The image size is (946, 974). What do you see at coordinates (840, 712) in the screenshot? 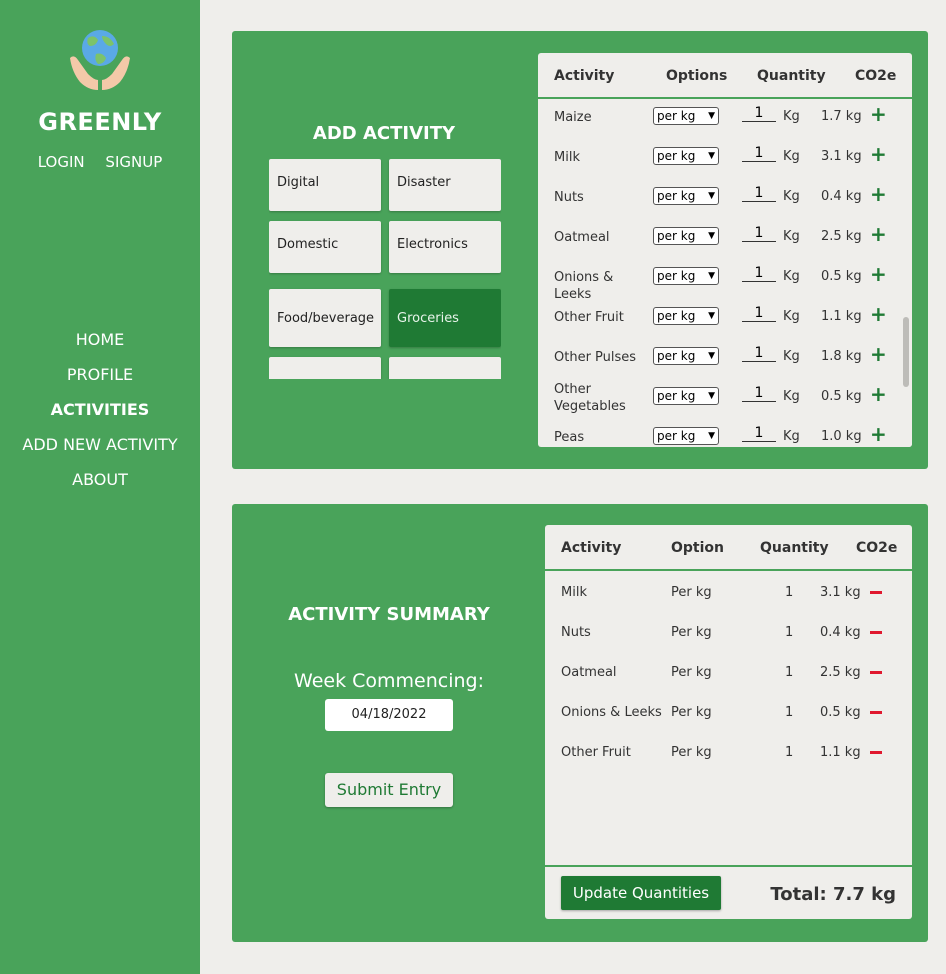
I see `row-co2e: 0.5 kg` at bounding box center [840, 712].